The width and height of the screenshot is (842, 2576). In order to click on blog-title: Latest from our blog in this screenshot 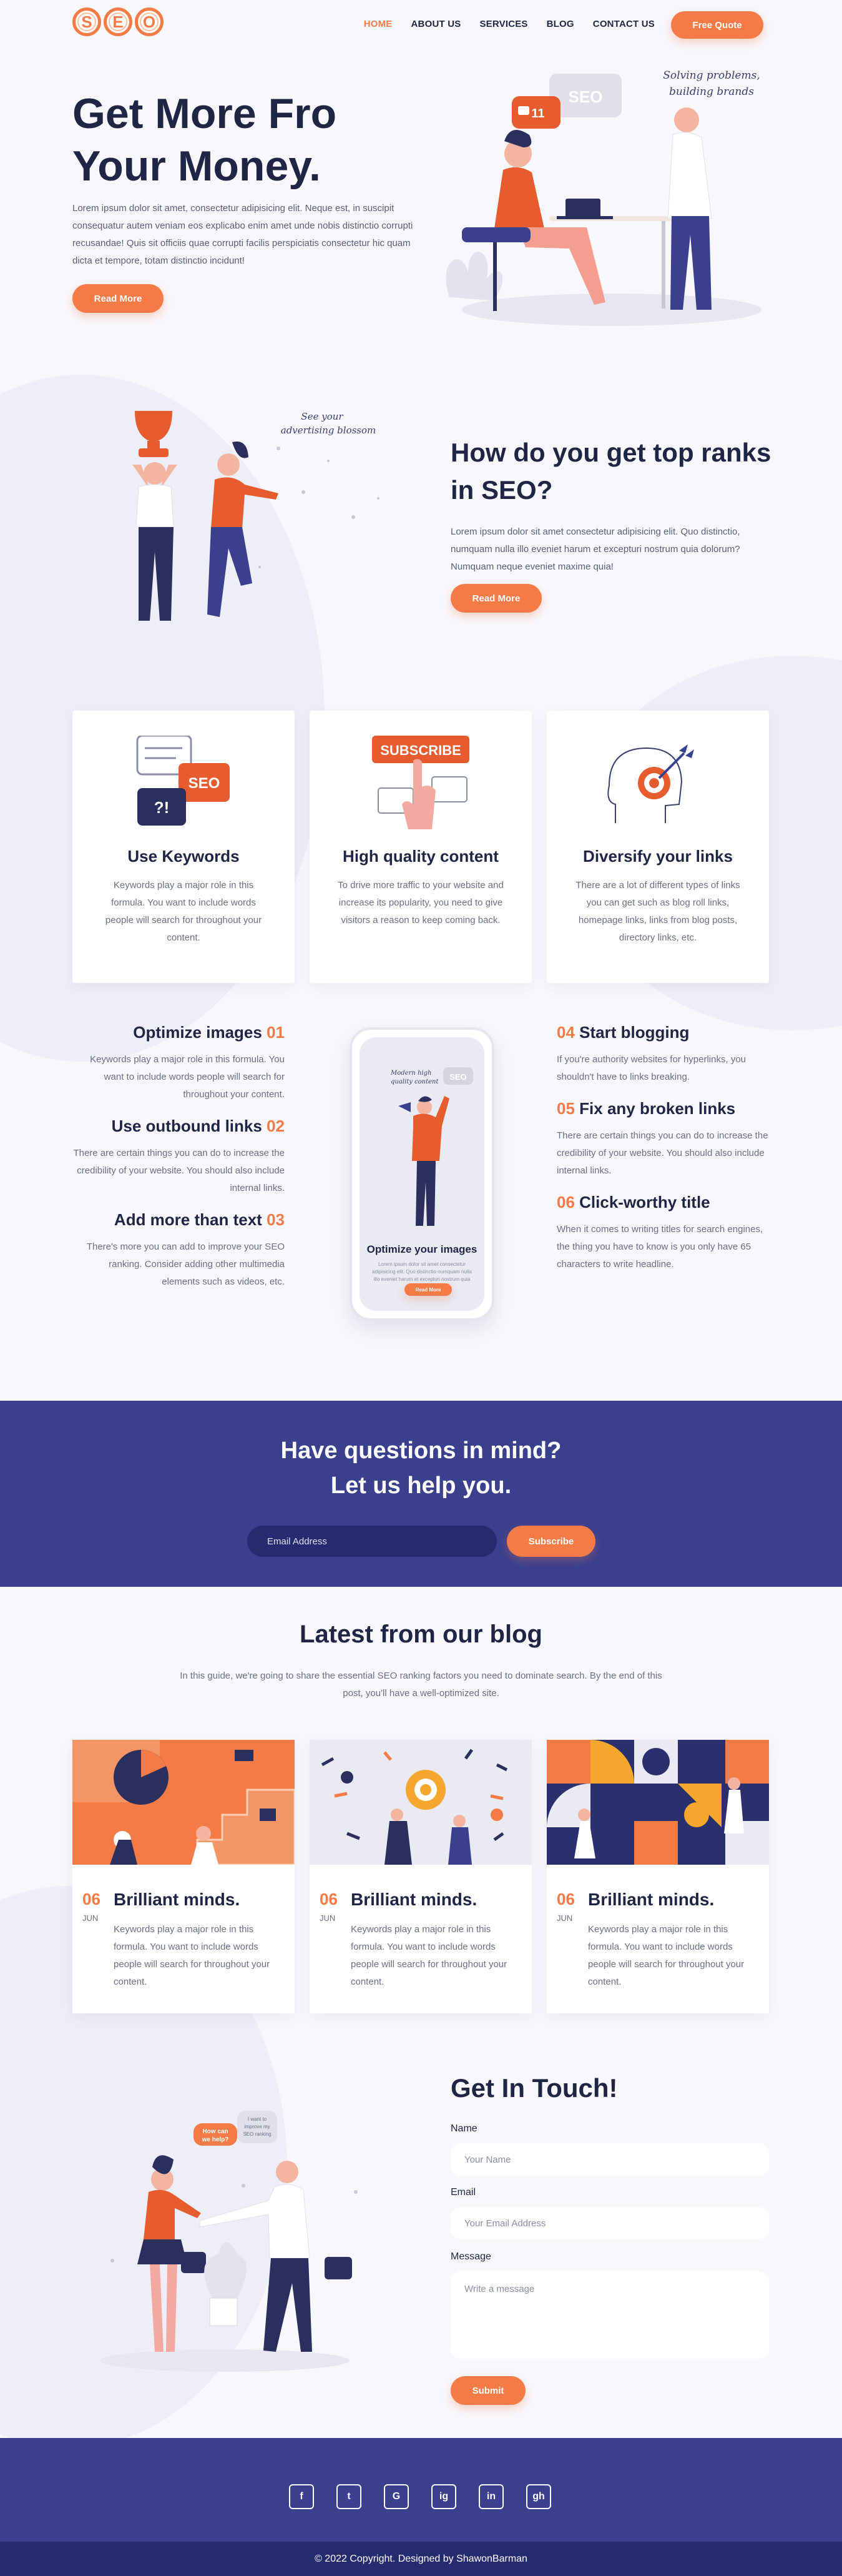, I will do `click(421, 1635)`.